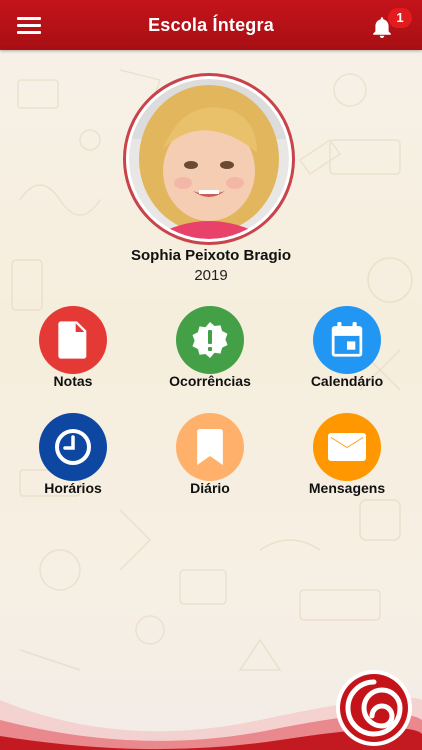 This screenshot has width=422, height=750. I want to click on notas-button: Notas, so click(73, 356).